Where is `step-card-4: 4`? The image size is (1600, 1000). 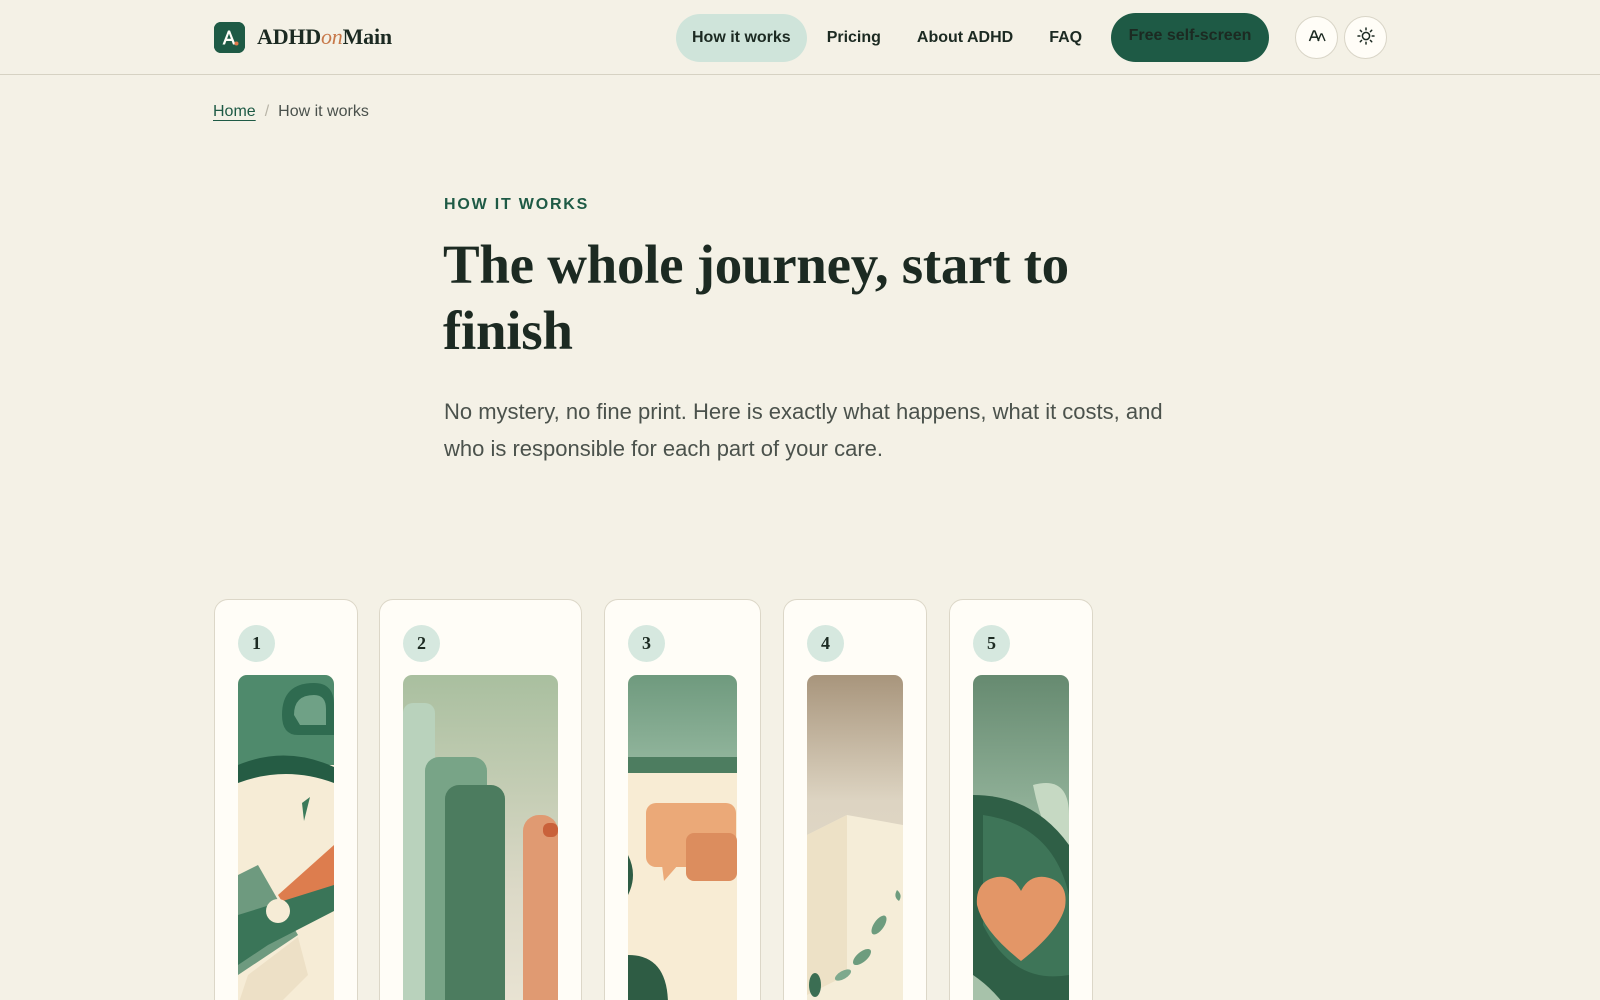 step-card-4: 4 is located at coordinates (855, 799).